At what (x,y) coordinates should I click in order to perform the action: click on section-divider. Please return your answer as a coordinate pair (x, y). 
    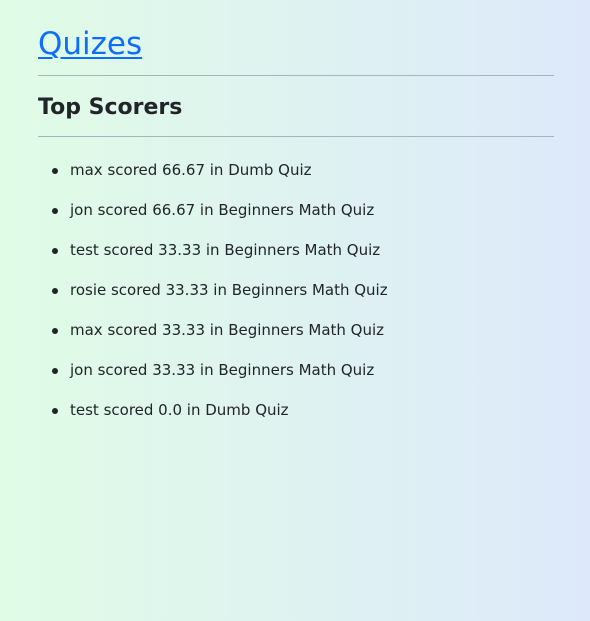
    Looking at the image, I should click on (296, 136).